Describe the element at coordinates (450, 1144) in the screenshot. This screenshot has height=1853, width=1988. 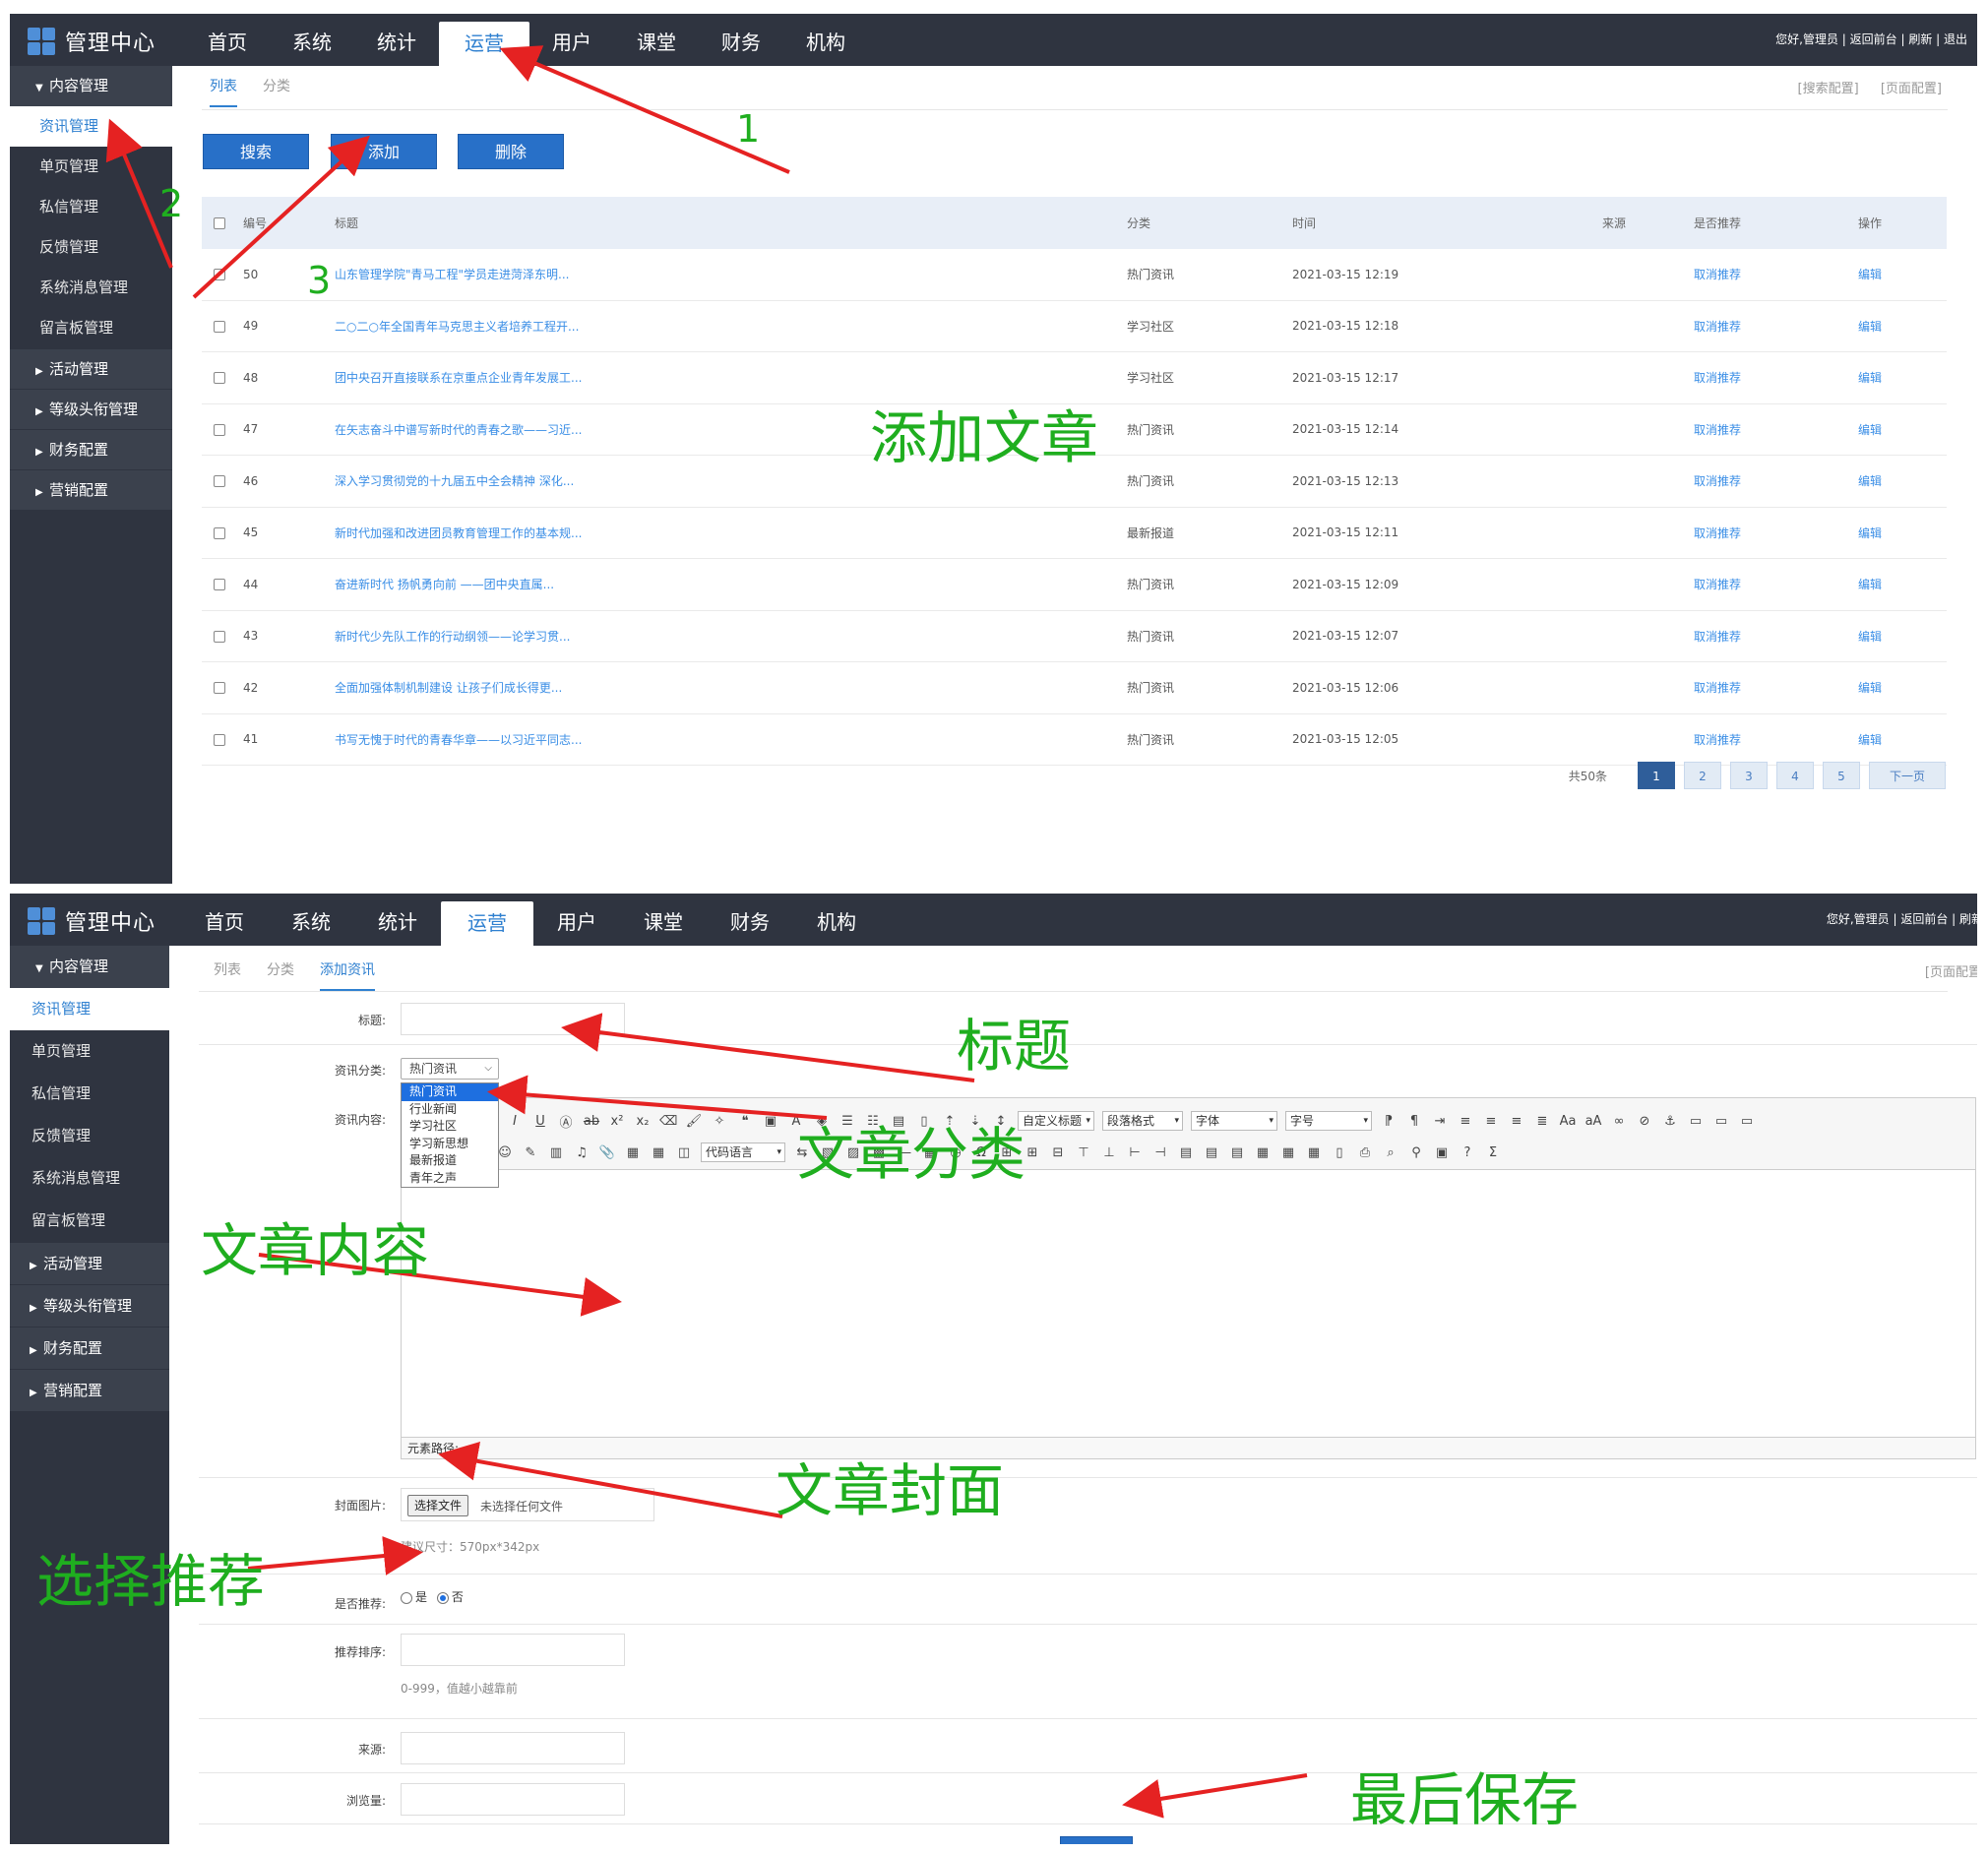
I see `category-option: 学习新思想` at that location.